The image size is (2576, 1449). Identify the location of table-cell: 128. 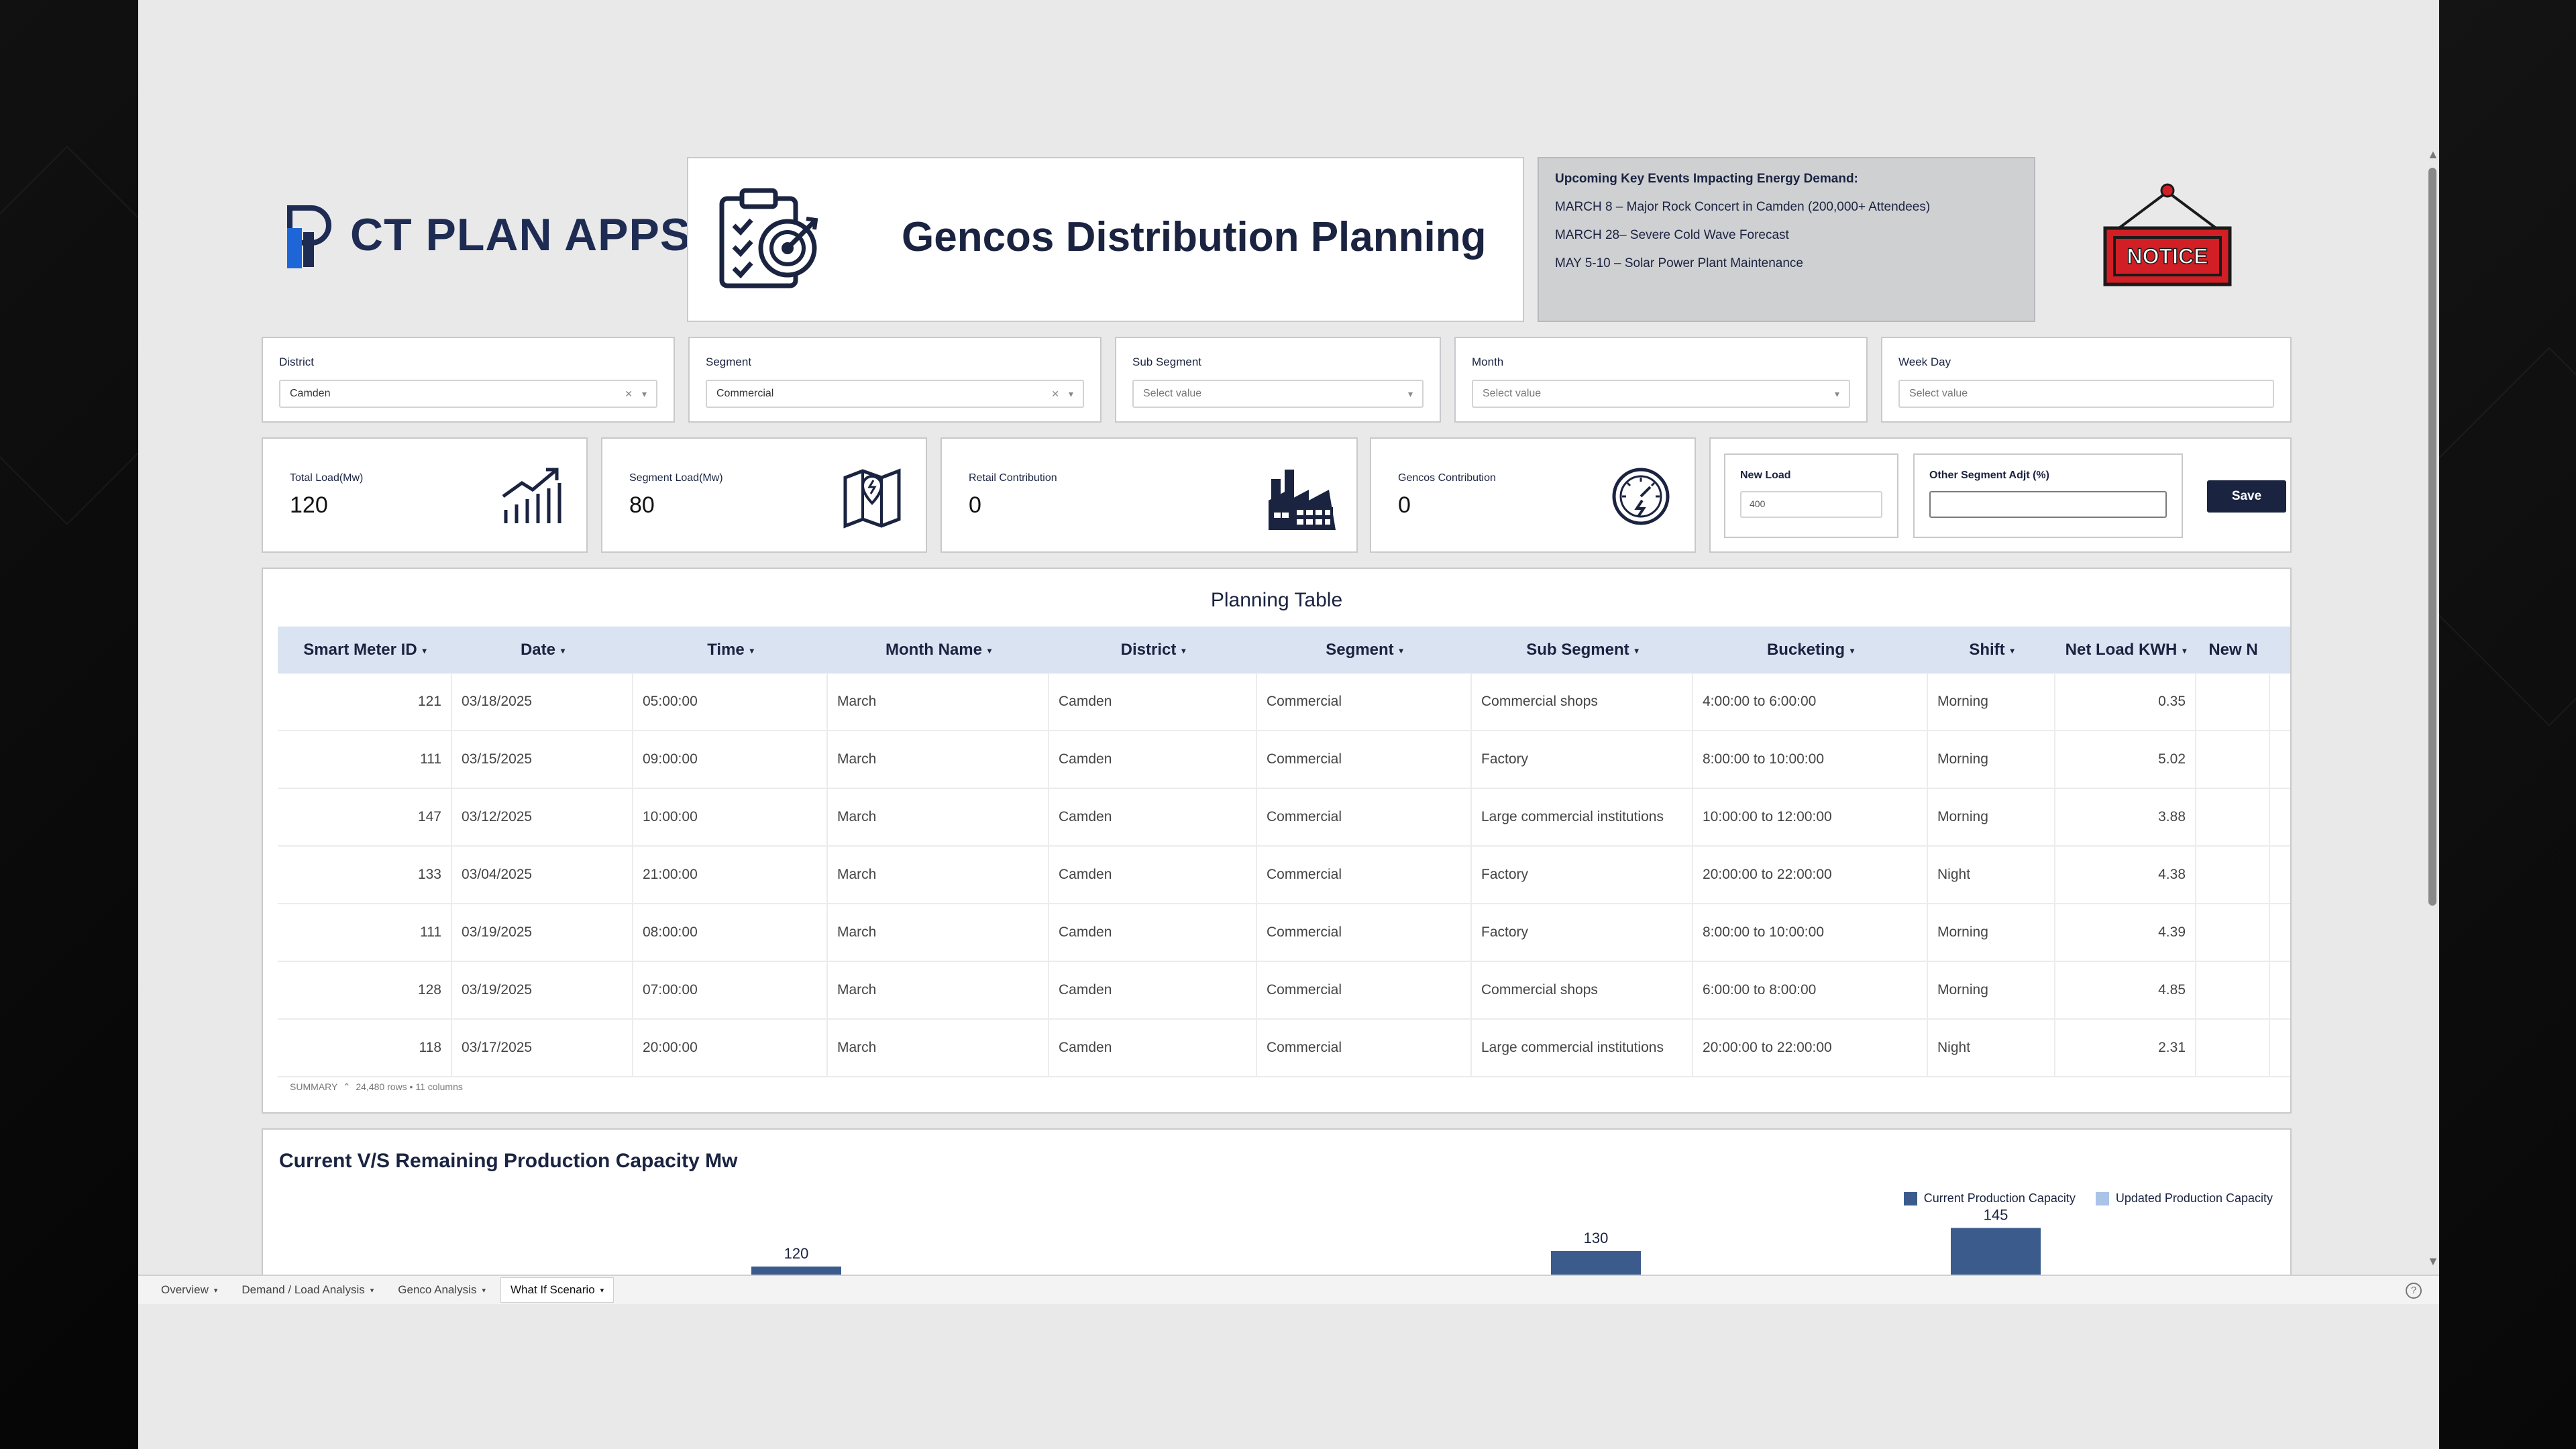
(365, 990).